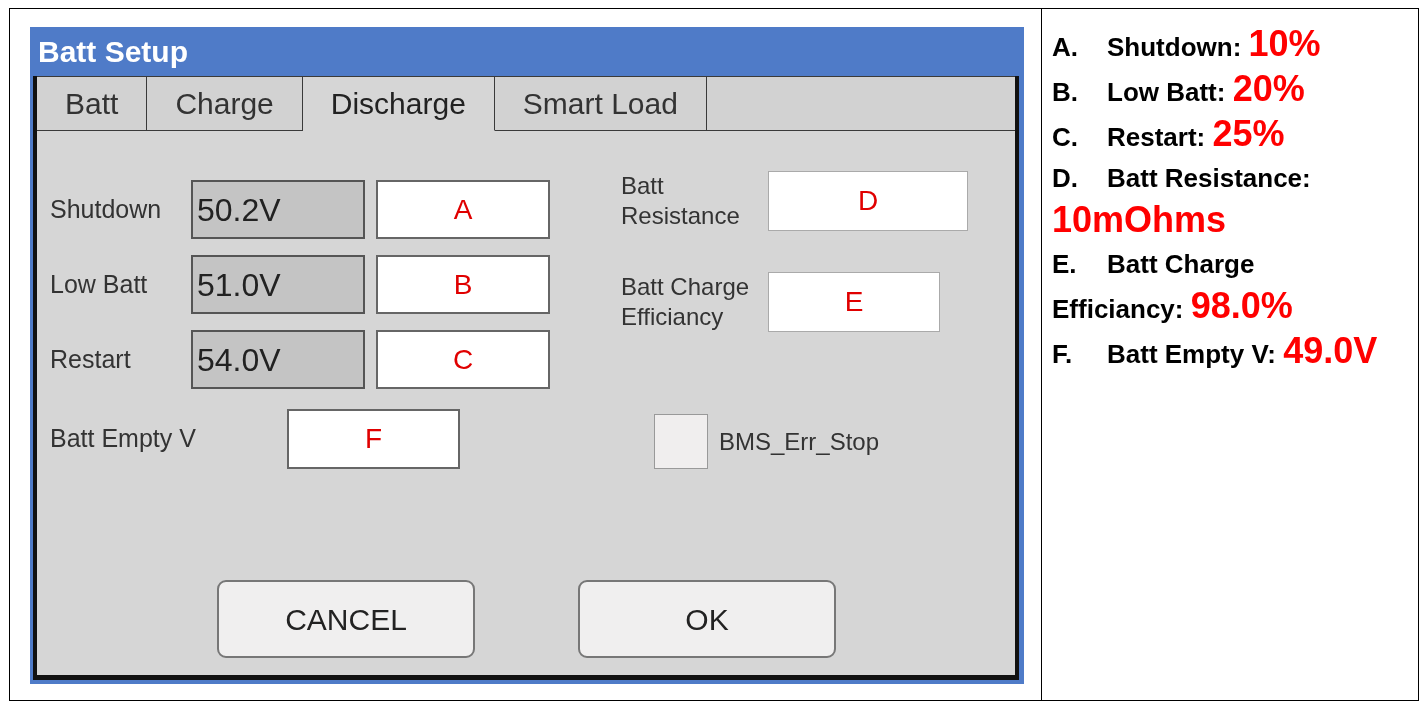 The height and width of the screenshot is (711, 1427). Describe the element at coordinates (346, 619) in the screenshot. I see `cancel-button: CANCEL` at that location.